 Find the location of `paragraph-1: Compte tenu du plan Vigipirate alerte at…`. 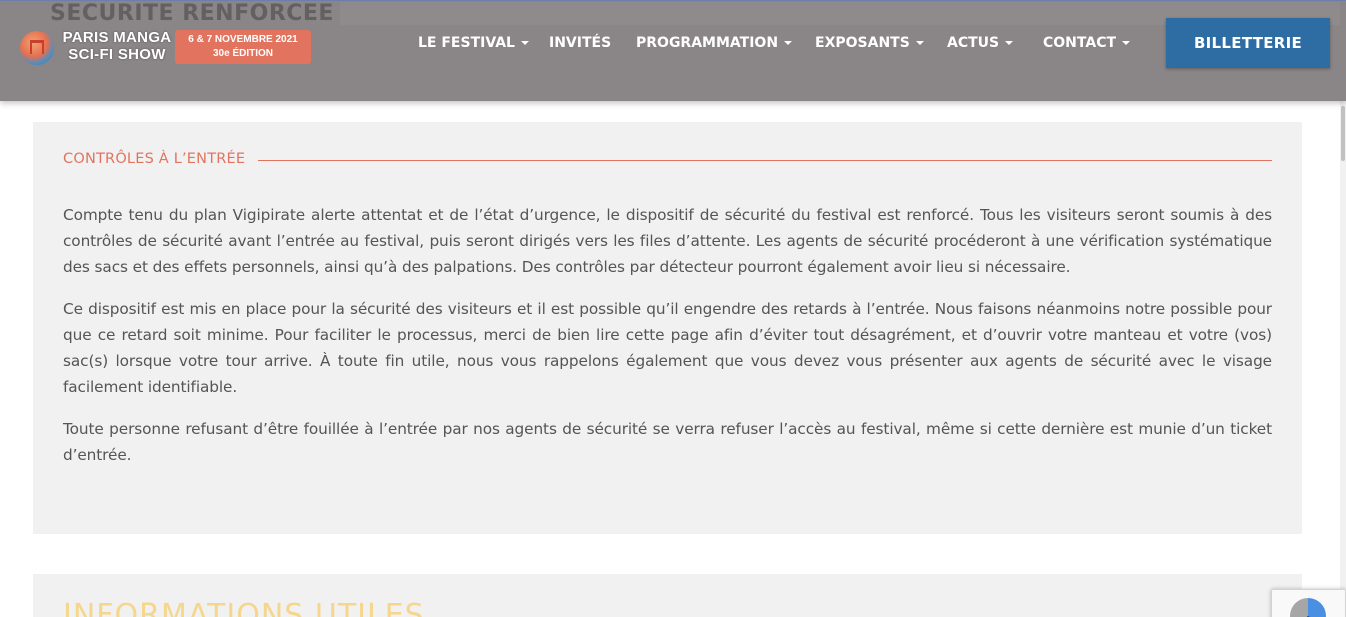

paragraph-1: Compte tenu du plan Vigipirate alerte at… is located at coordinates (667, 241).